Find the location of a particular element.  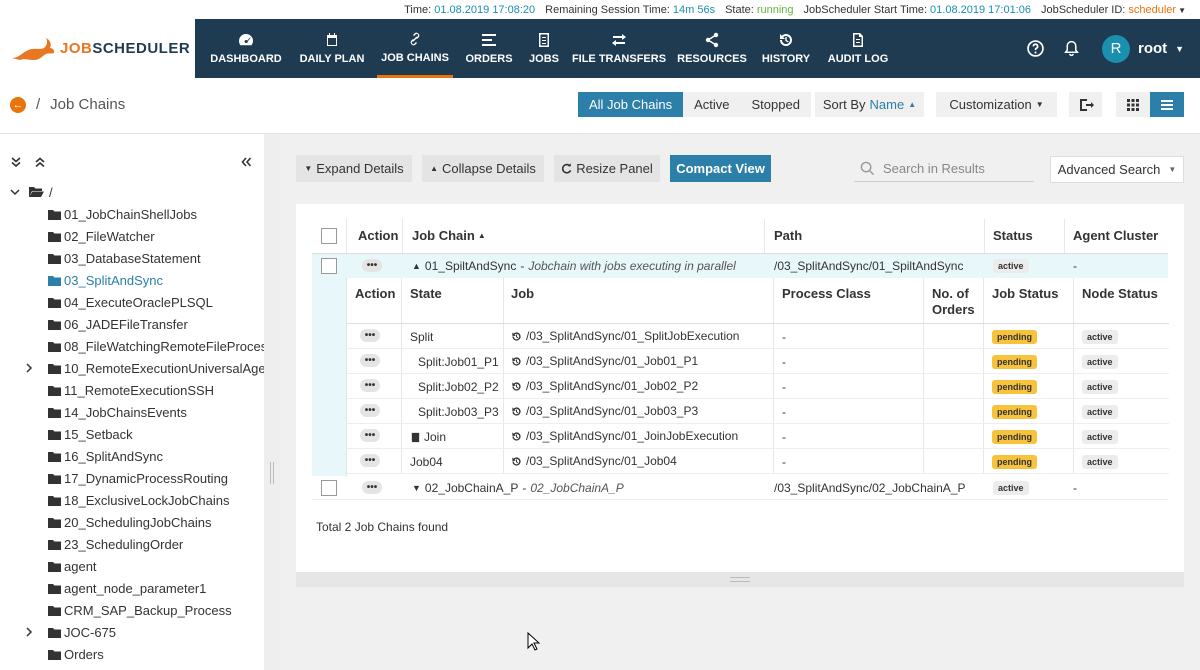

tree-folder: 15_Setback is located at coordinates (78, 434).